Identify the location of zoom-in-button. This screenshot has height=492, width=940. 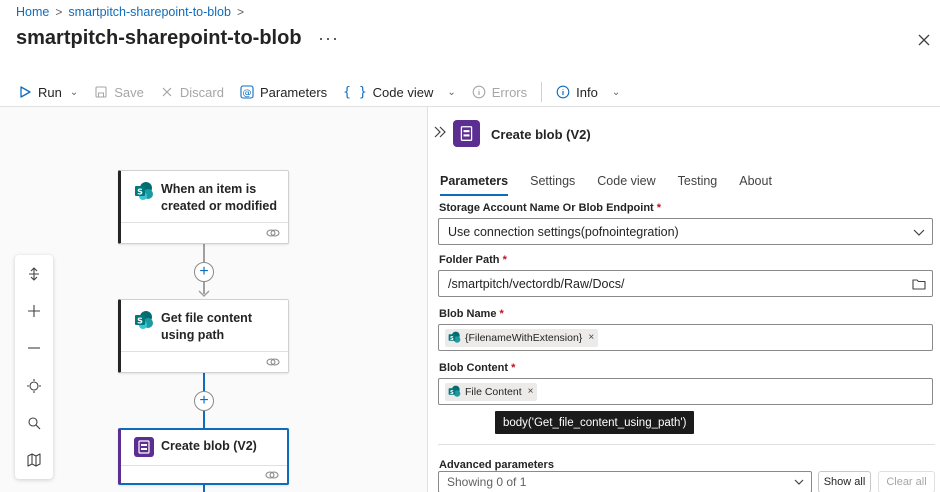
(34, 310).